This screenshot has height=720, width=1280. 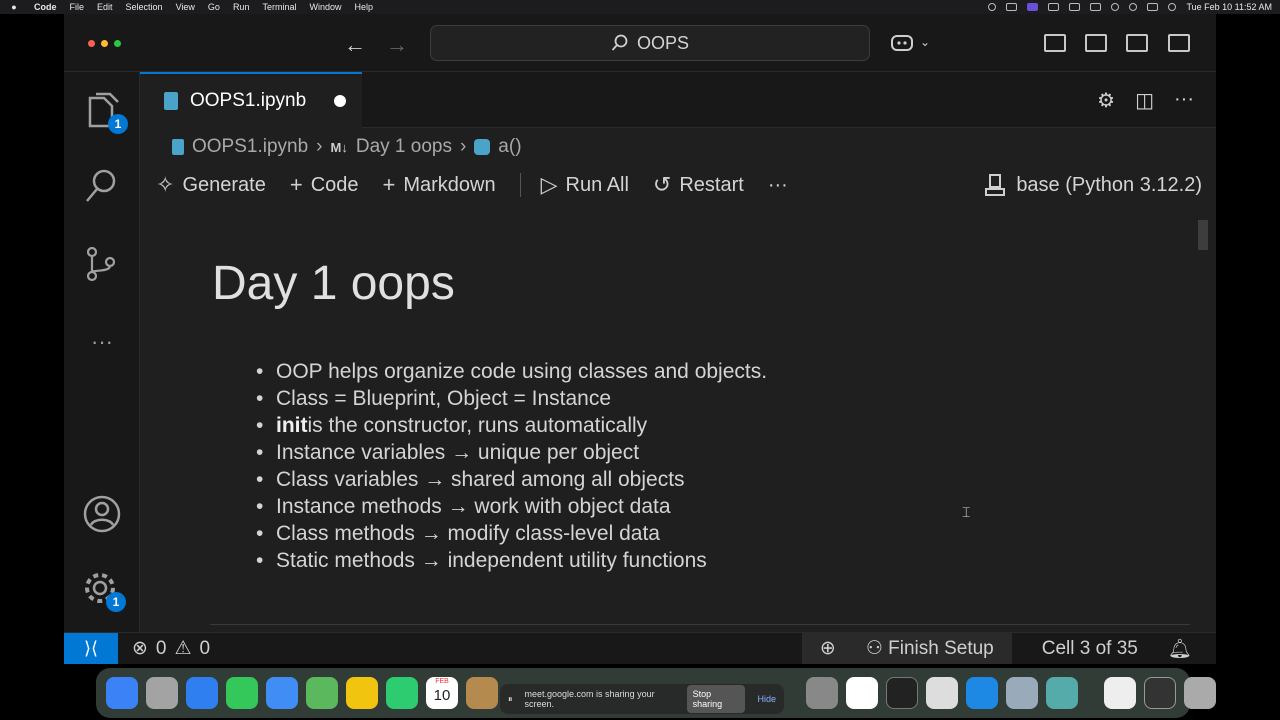 What do you see at coordinates (678, 100) in the screenshot?
I see `editor-tabs: OOPS1.ipynb ⚙ ◫ ···` at bounding box center [678, 100].